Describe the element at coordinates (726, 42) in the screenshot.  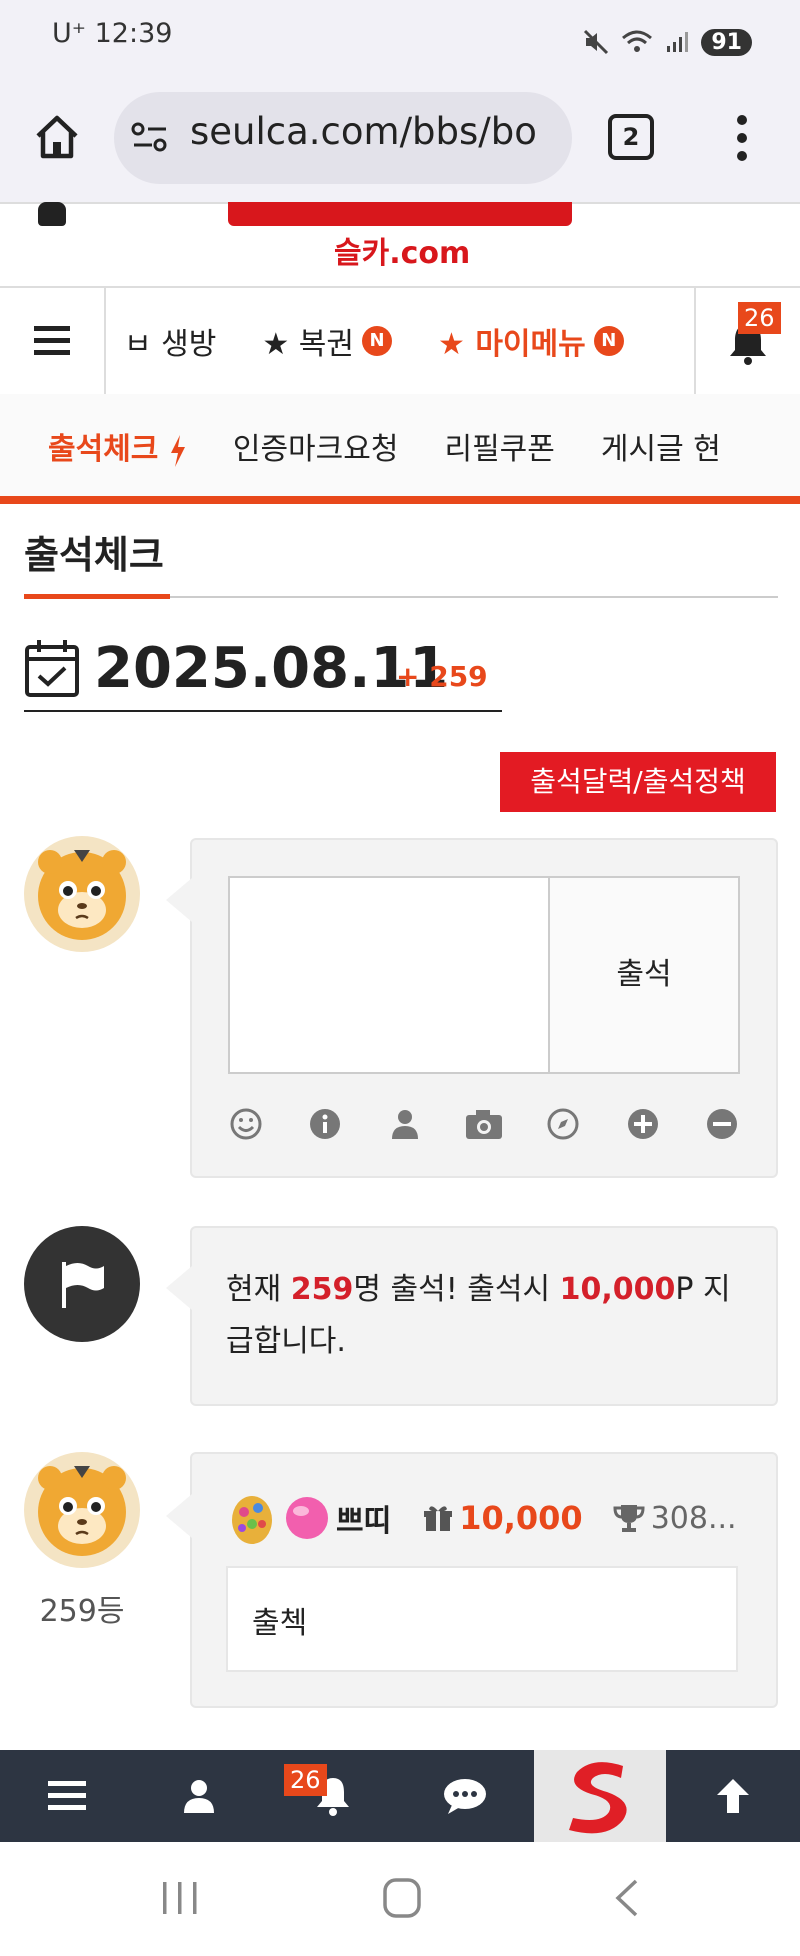
I see `battery-icon: 91` at that location.